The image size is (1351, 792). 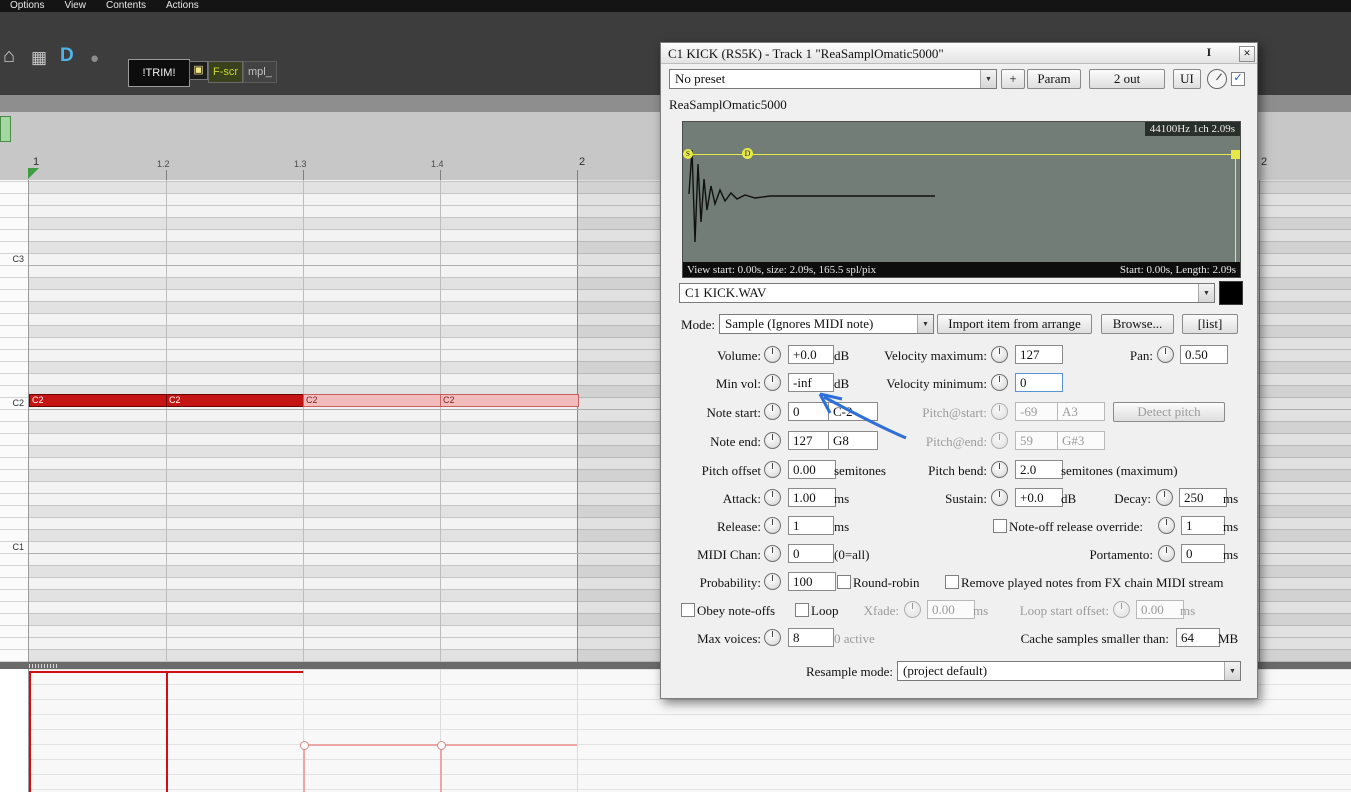 What do you see at coordinates (772, 497) in the screenshot?
I see `attack-knob` at bounding box center [772, 497].